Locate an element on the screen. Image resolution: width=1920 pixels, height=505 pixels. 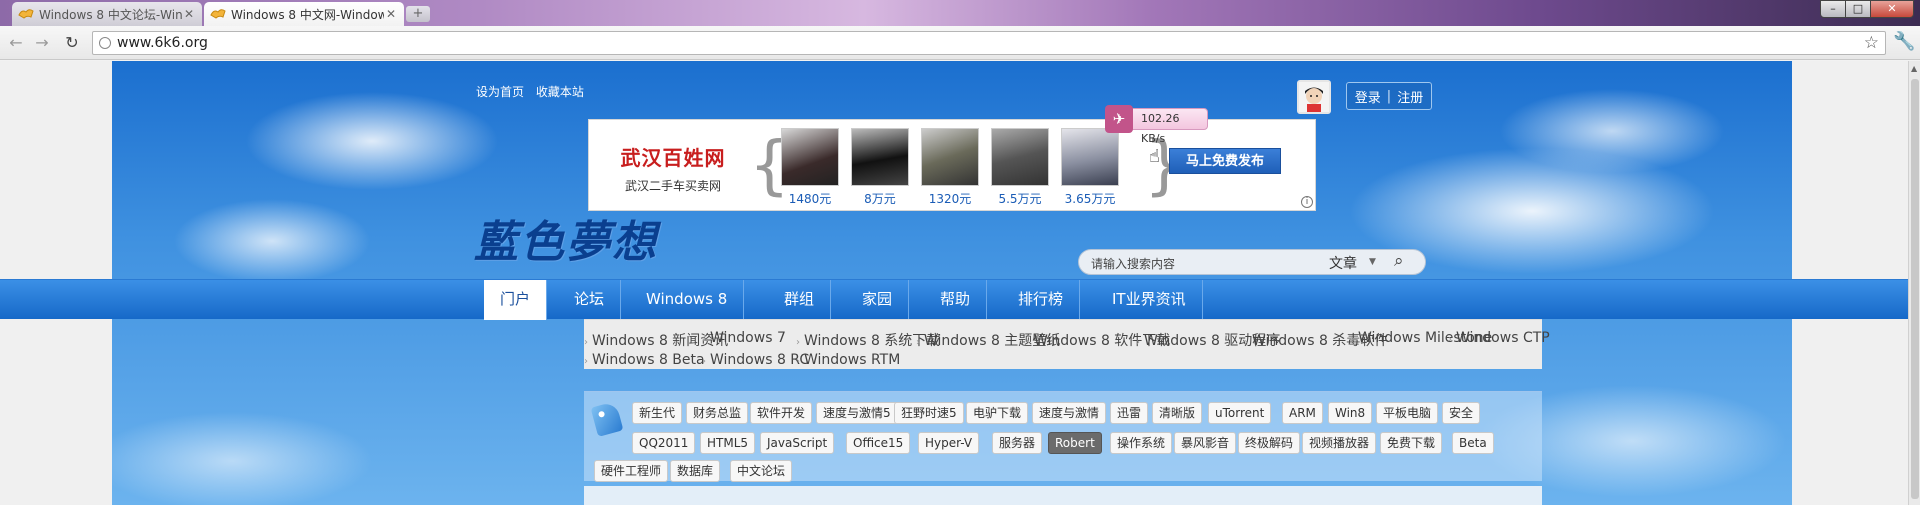
ad-brand: 武汉百姓网 is located at coordinates (673, 158).